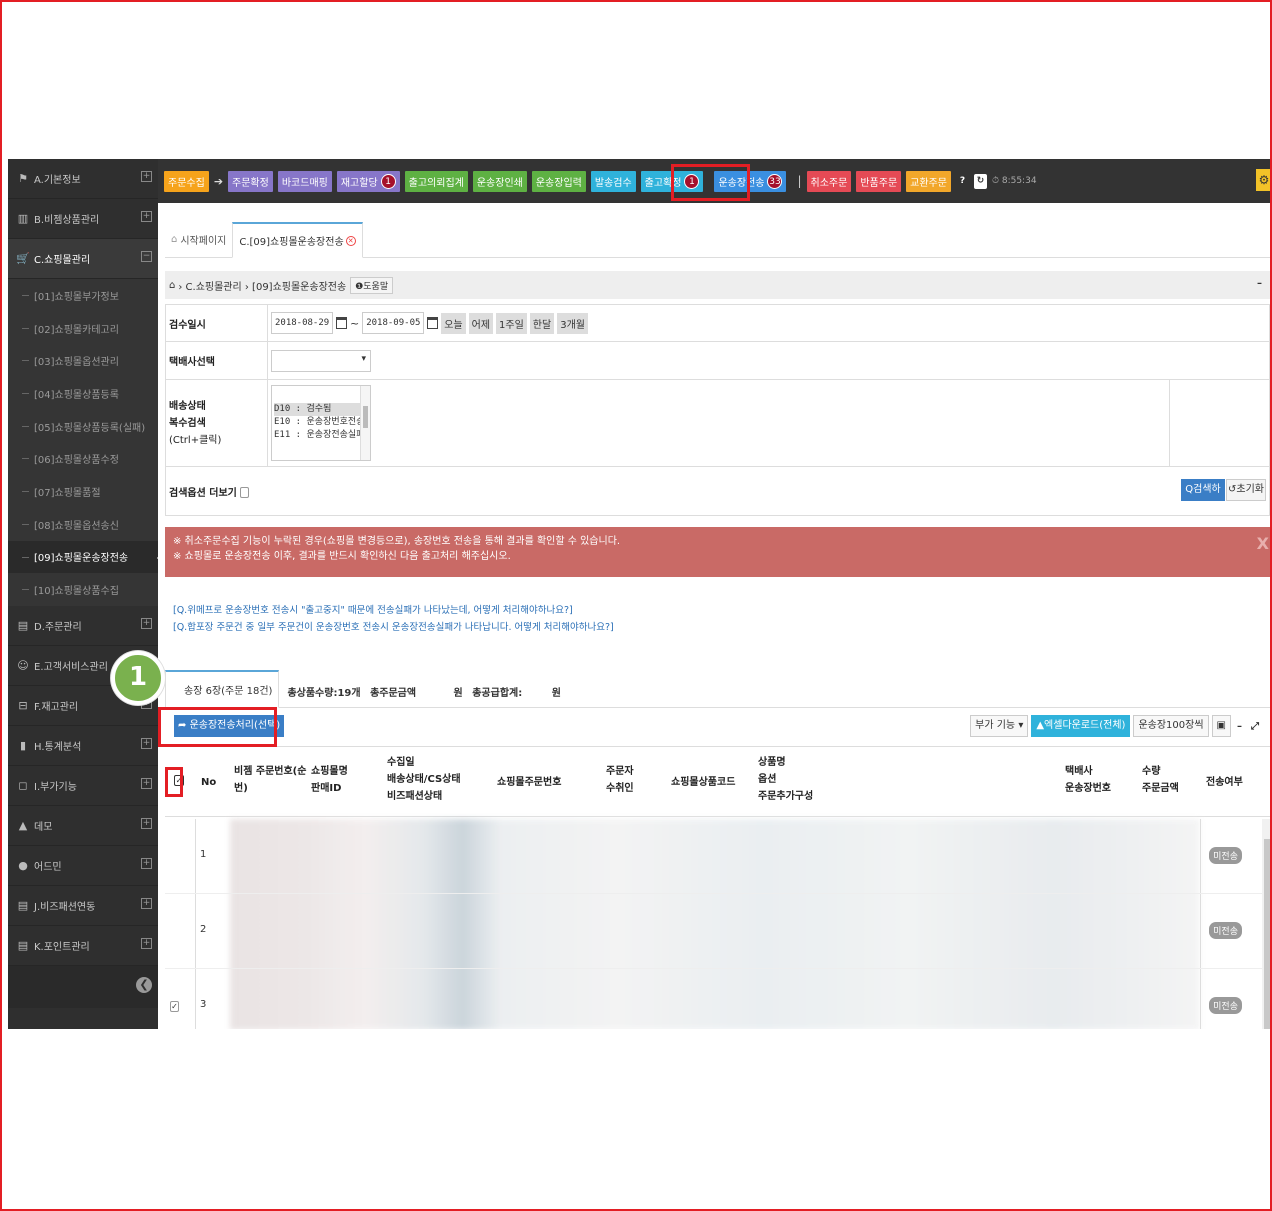  Describe the element at coordinates (1263, 544) in the screenshot. I see `close-alert-icon: X` at that location.